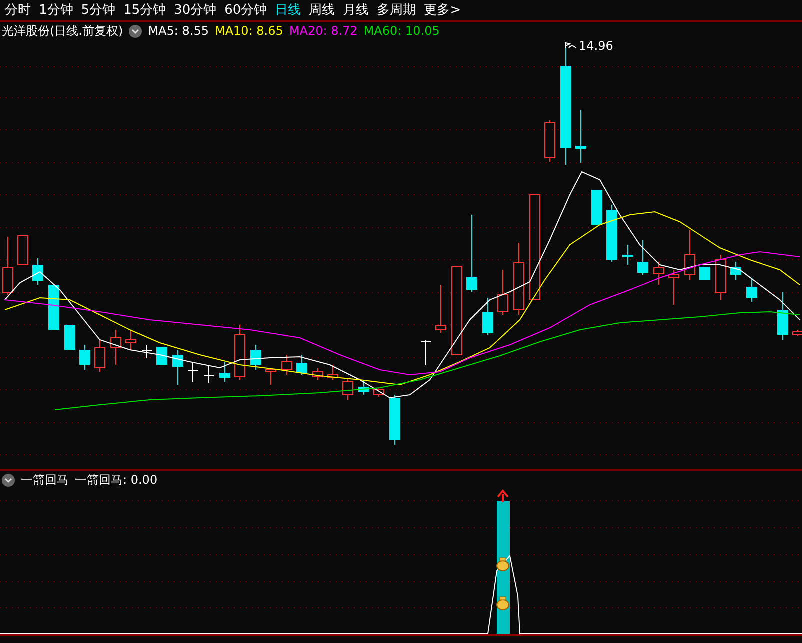 The image size is (802, 643). I want to click on period-tab: 1分钟, so click(57, 10).